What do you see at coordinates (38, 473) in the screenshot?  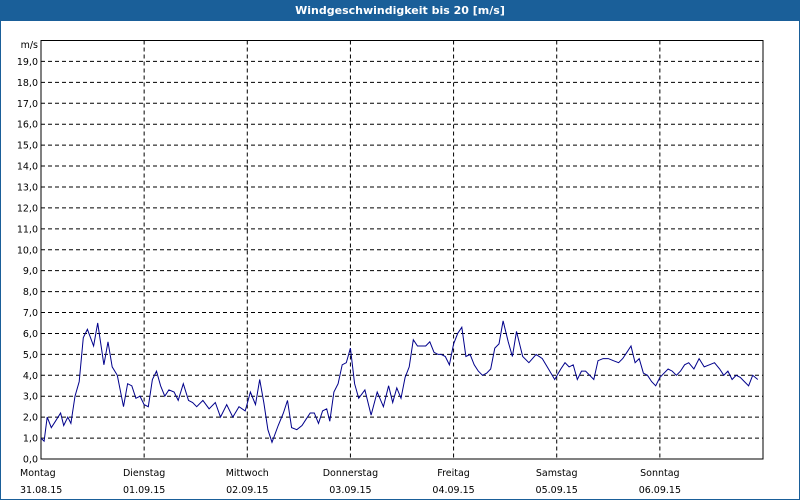 I see `x-tick-weekday: Montag` at bounding box center [38, 473].